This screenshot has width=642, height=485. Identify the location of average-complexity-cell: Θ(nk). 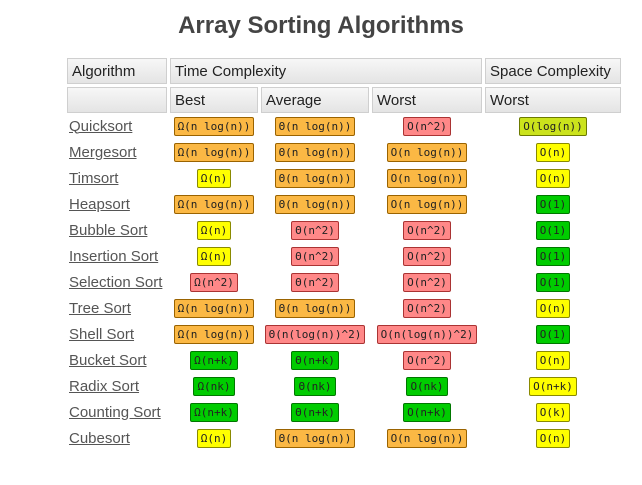
(315, 386).